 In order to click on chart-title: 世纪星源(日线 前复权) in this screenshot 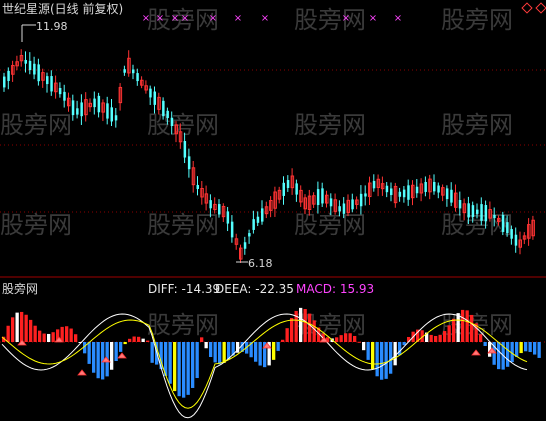, I will do `click(63, 9)`.